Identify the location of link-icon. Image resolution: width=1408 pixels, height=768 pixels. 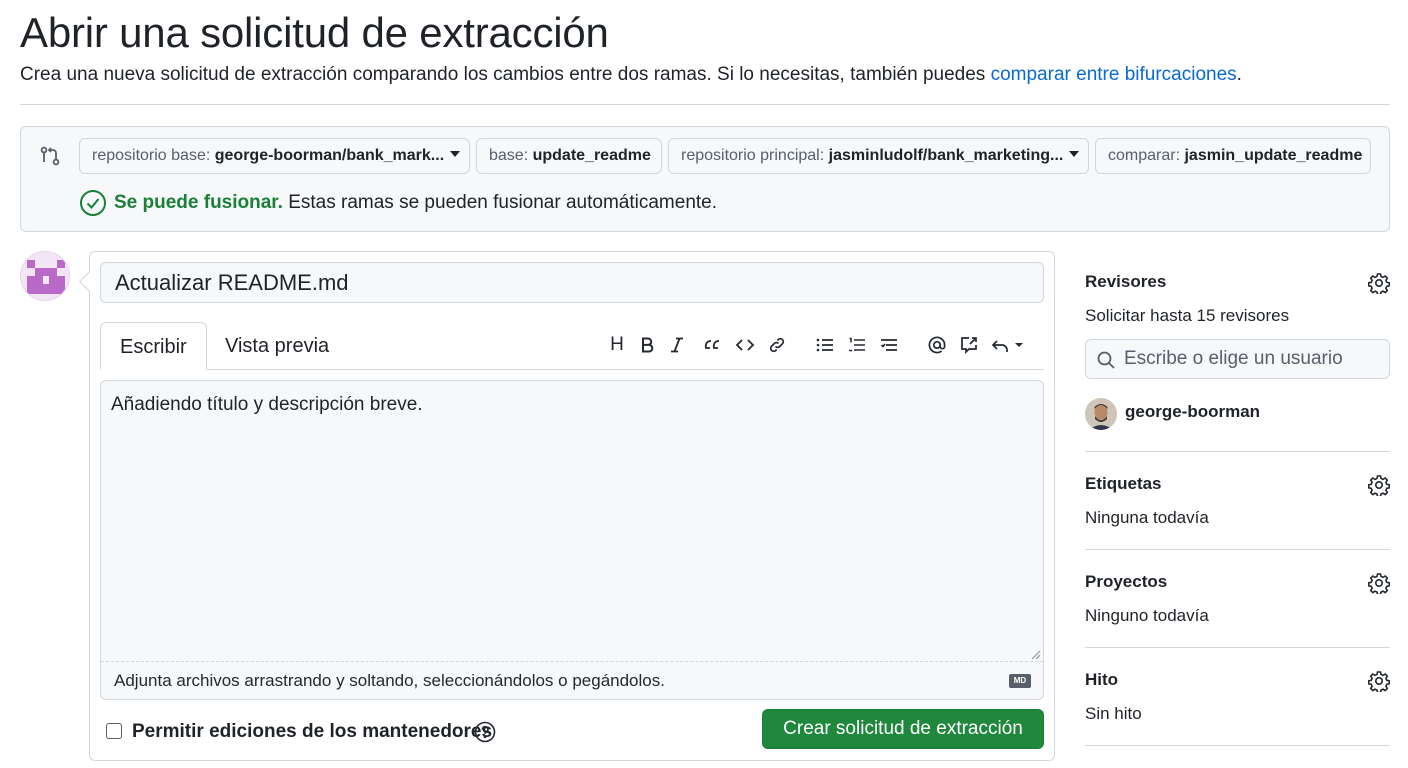
(777, 345).